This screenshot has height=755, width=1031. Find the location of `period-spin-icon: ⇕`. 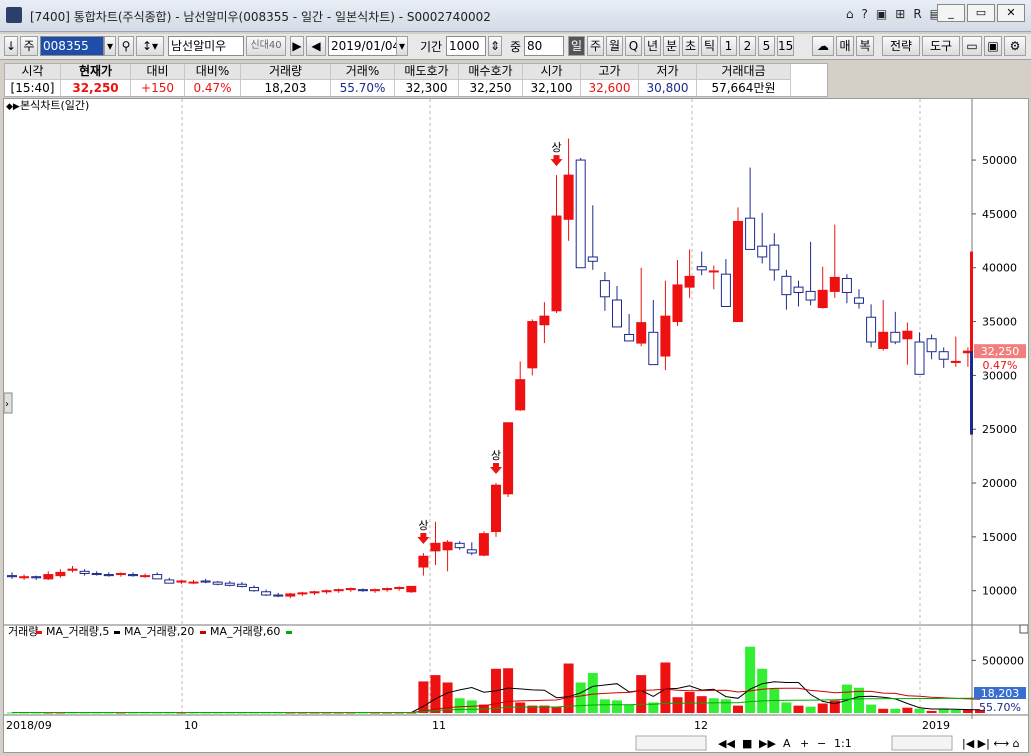

period-spin-icon: ⇕ is located at coordinates (495, 46).